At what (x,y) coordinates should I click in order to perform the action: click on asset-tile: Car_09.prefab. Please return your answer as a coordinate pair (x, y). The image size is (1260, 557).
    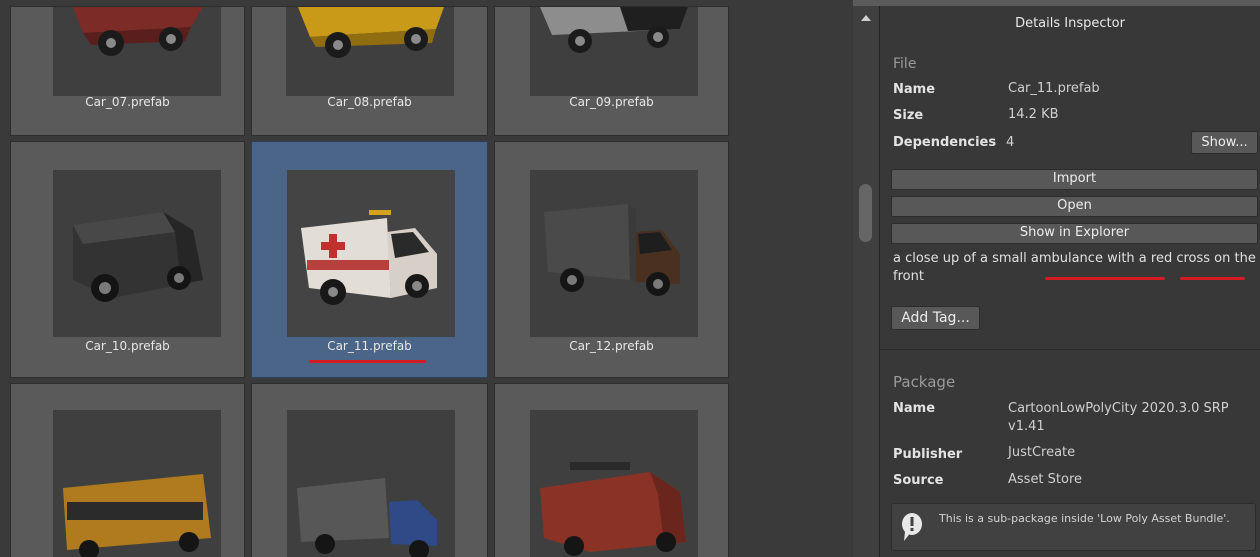
    Looking at the image, I should click on (611, 71).